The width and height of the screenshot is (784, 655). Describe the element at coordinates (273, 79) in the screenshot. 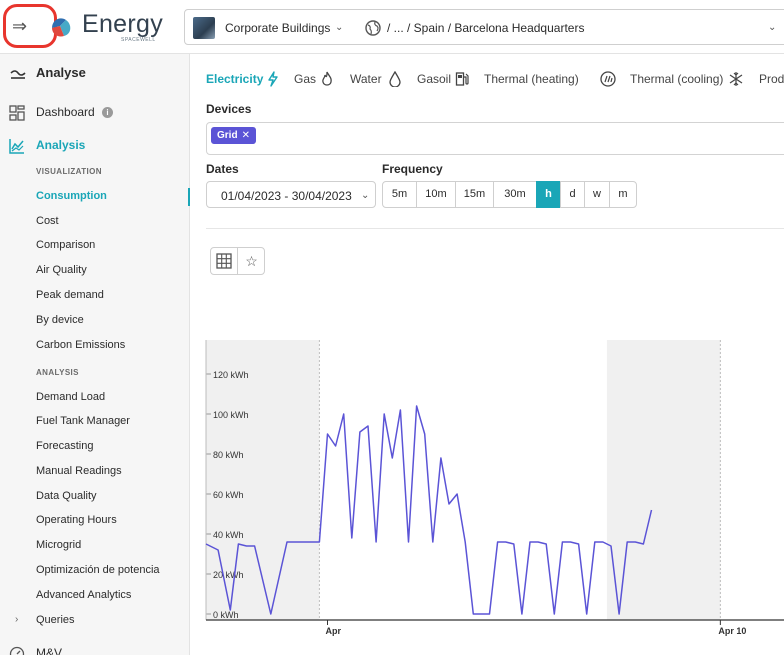

I see `lightning-icon` at that location.